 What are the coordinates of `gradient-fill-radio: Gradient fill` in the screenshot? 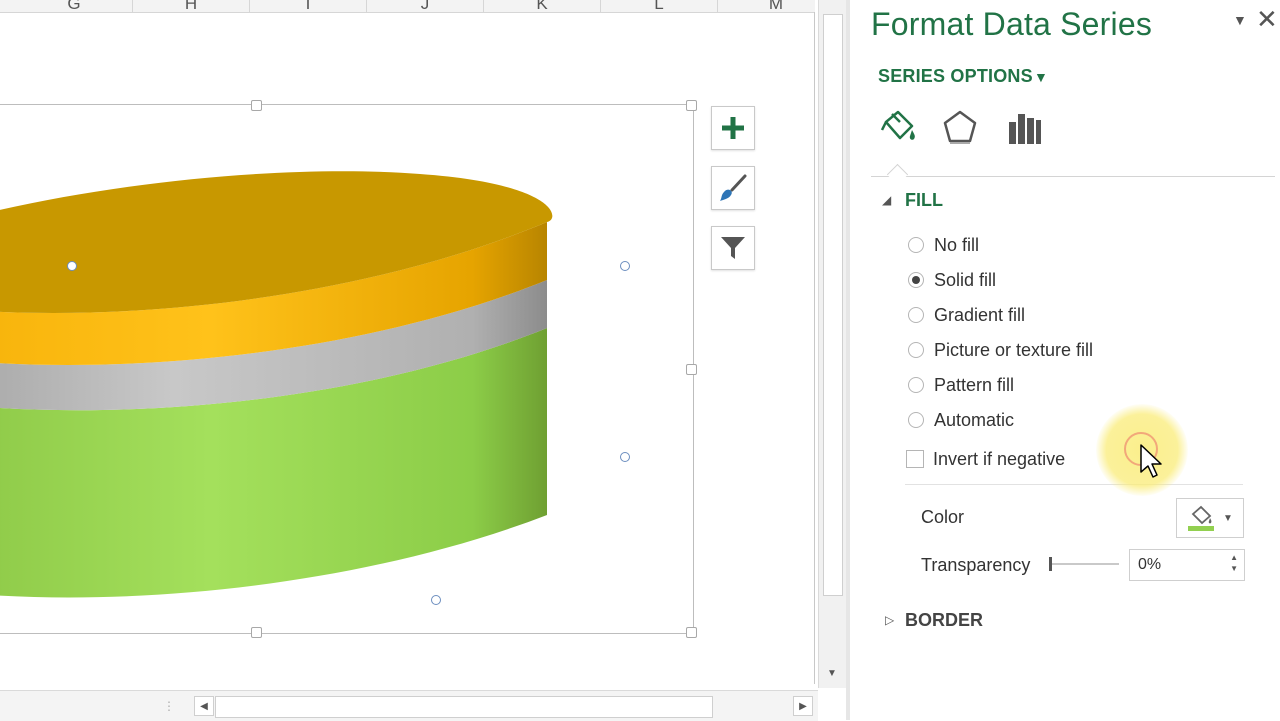 It's located at (966, 315).